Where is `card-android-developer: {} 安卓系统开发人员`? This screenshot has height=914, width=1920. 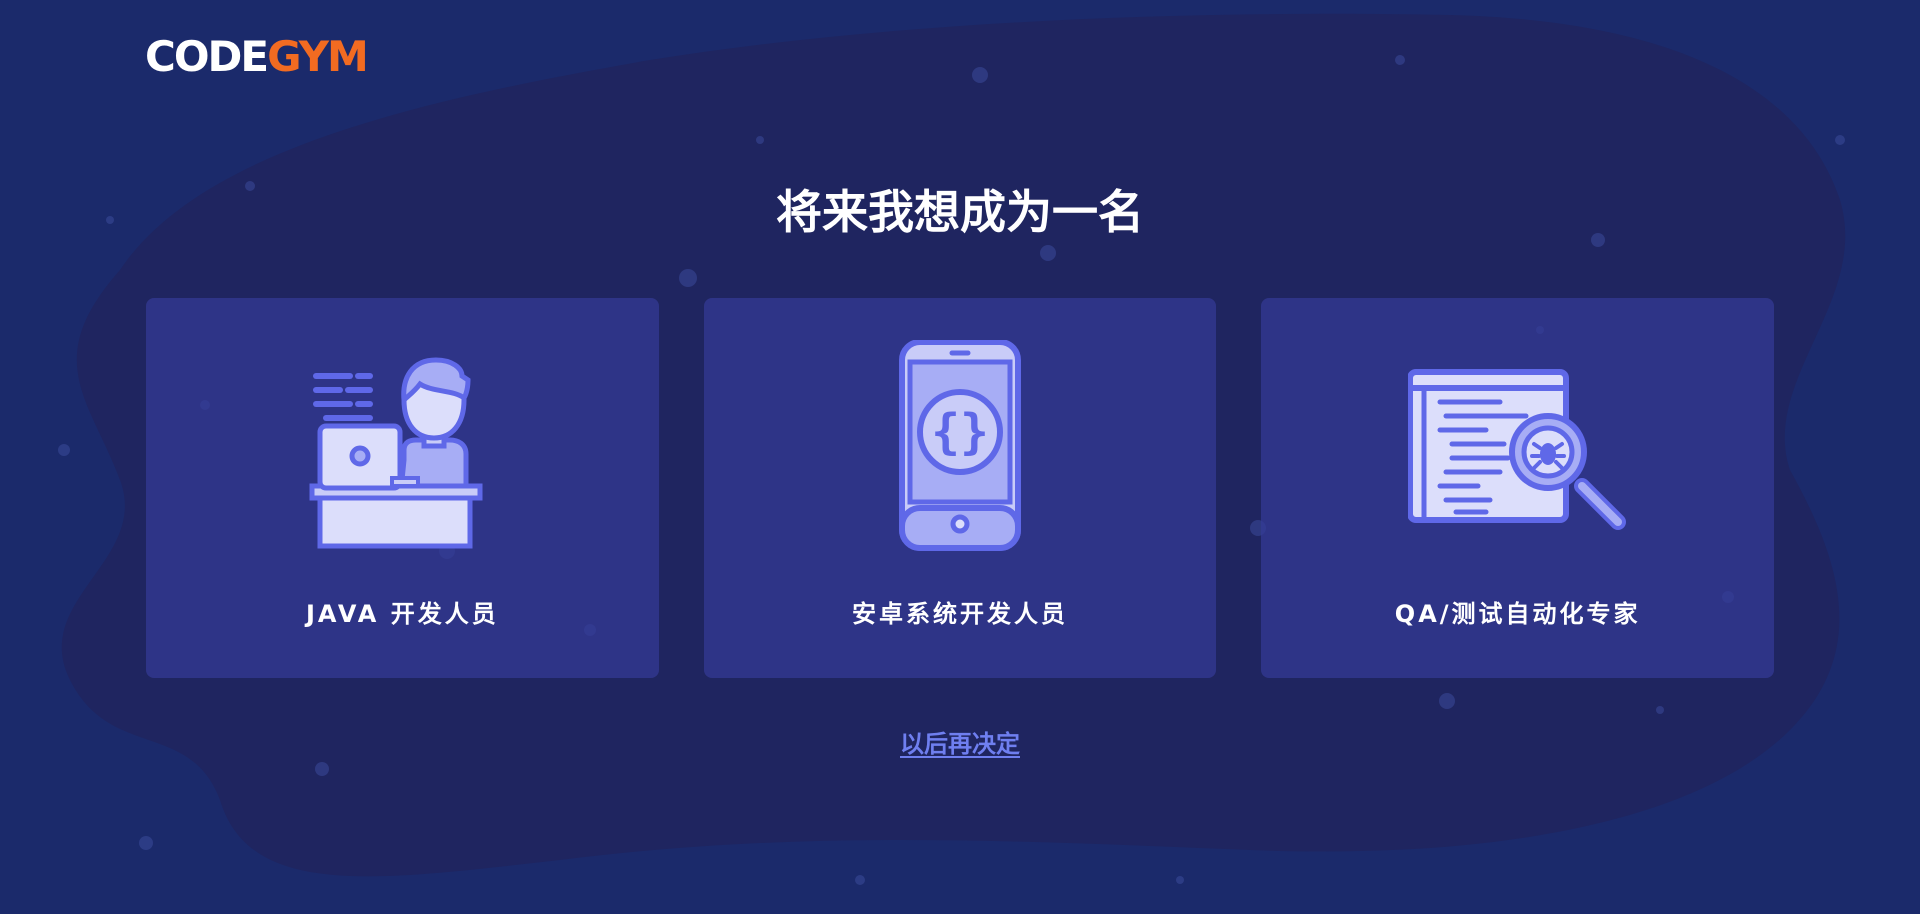 card-android-developer: {} 安卓系统开发人员 is located at coordinates (960, 488).